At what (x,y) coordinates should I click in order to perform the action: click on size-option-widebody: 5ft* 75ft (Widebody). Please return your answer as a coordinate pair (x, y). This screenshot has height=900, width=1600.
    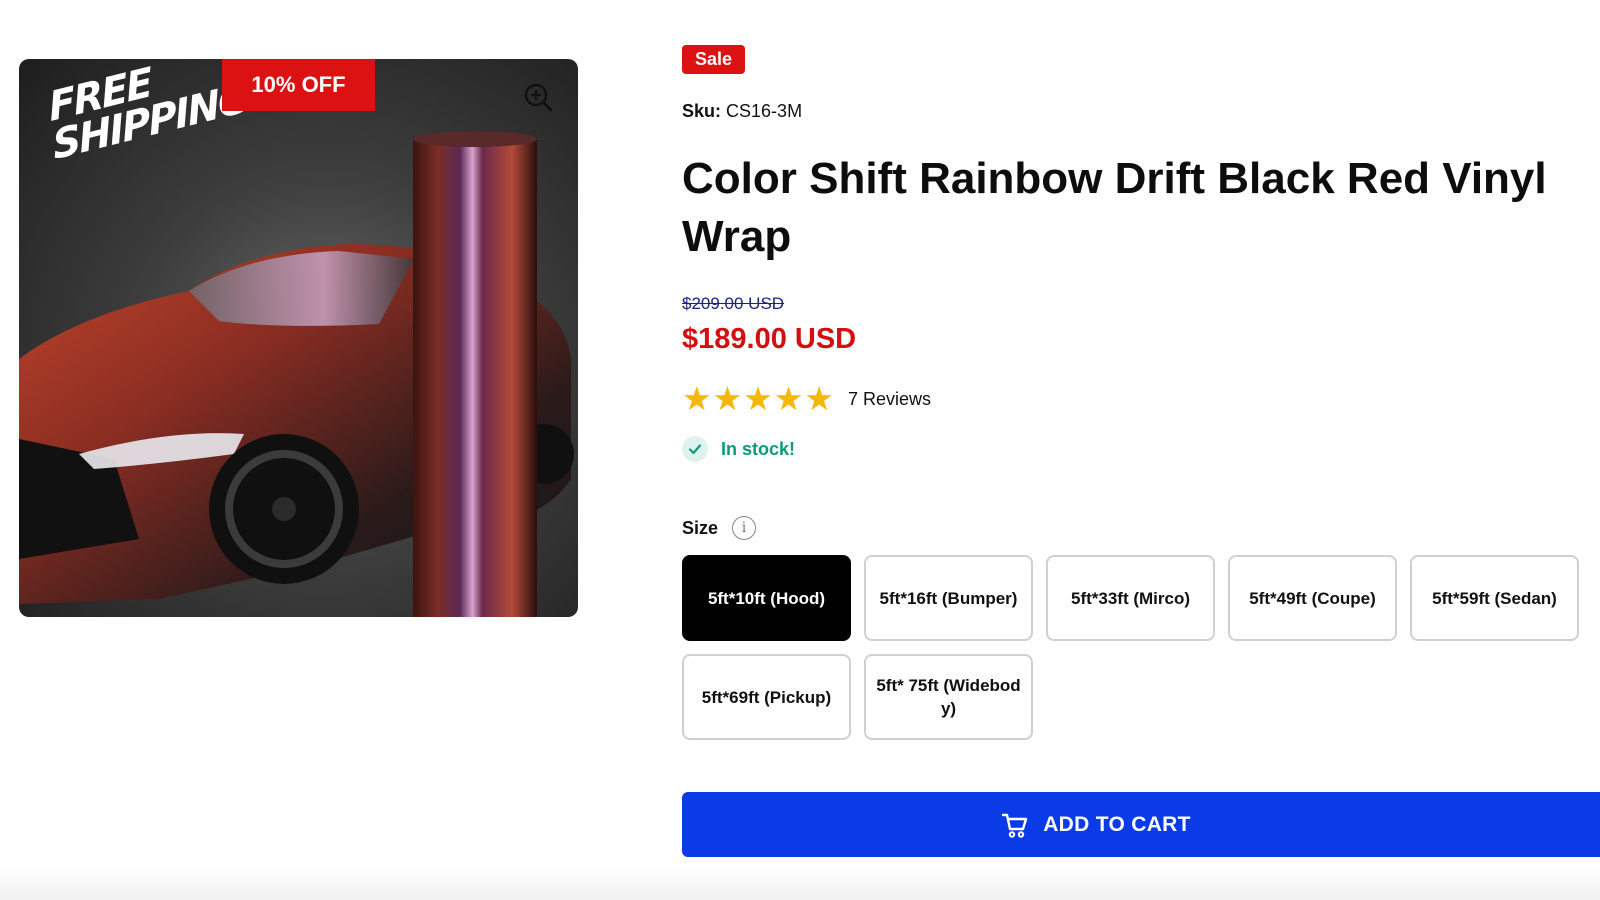
    Looking at the image, I should click on (948, 697).